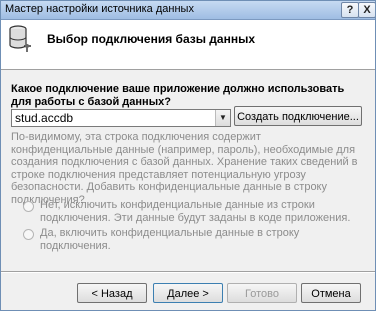 Image resolution: width=376 pixels, height=311 pixels. I want to click on back-button: < Назад, so click(112, 293).